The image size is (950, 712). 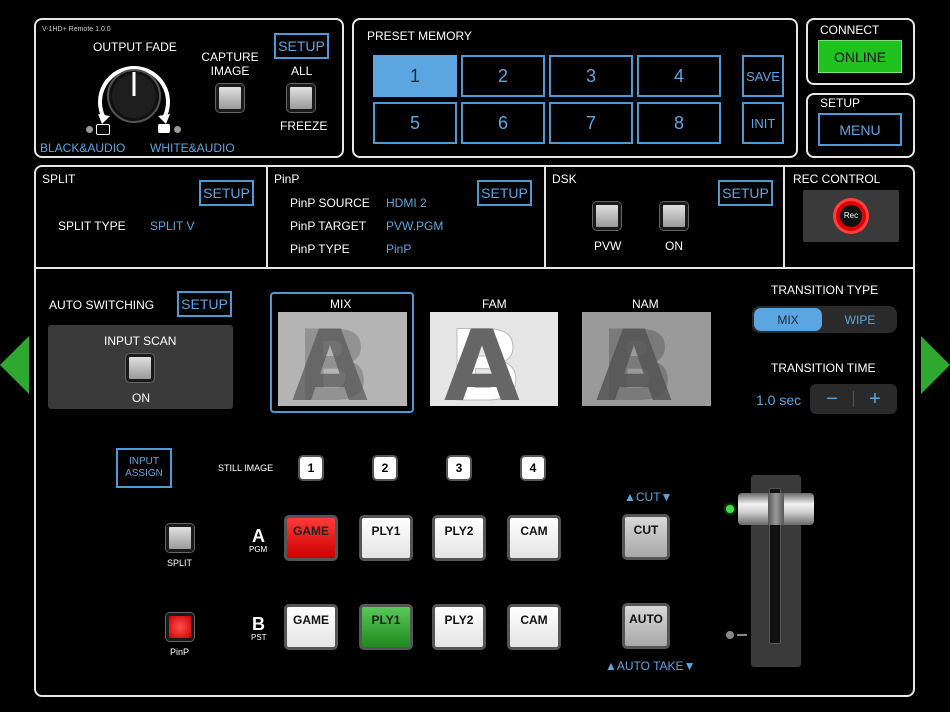 I want to click on split-toggle-label: SPLIT, so click(x=180, y=563).